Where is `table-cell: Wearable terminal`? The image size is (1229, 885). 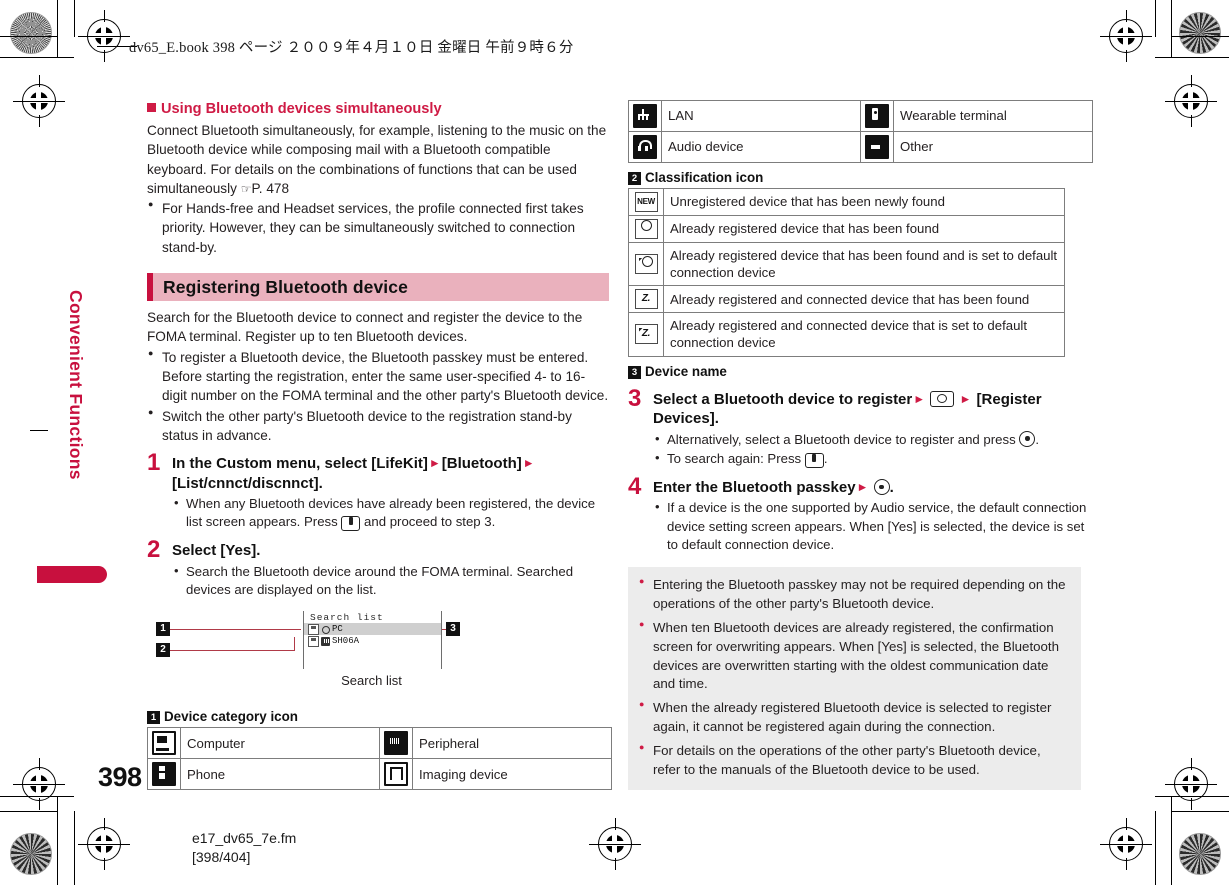 table-cell: Wearable terminal is located at coordinates (993, 116).